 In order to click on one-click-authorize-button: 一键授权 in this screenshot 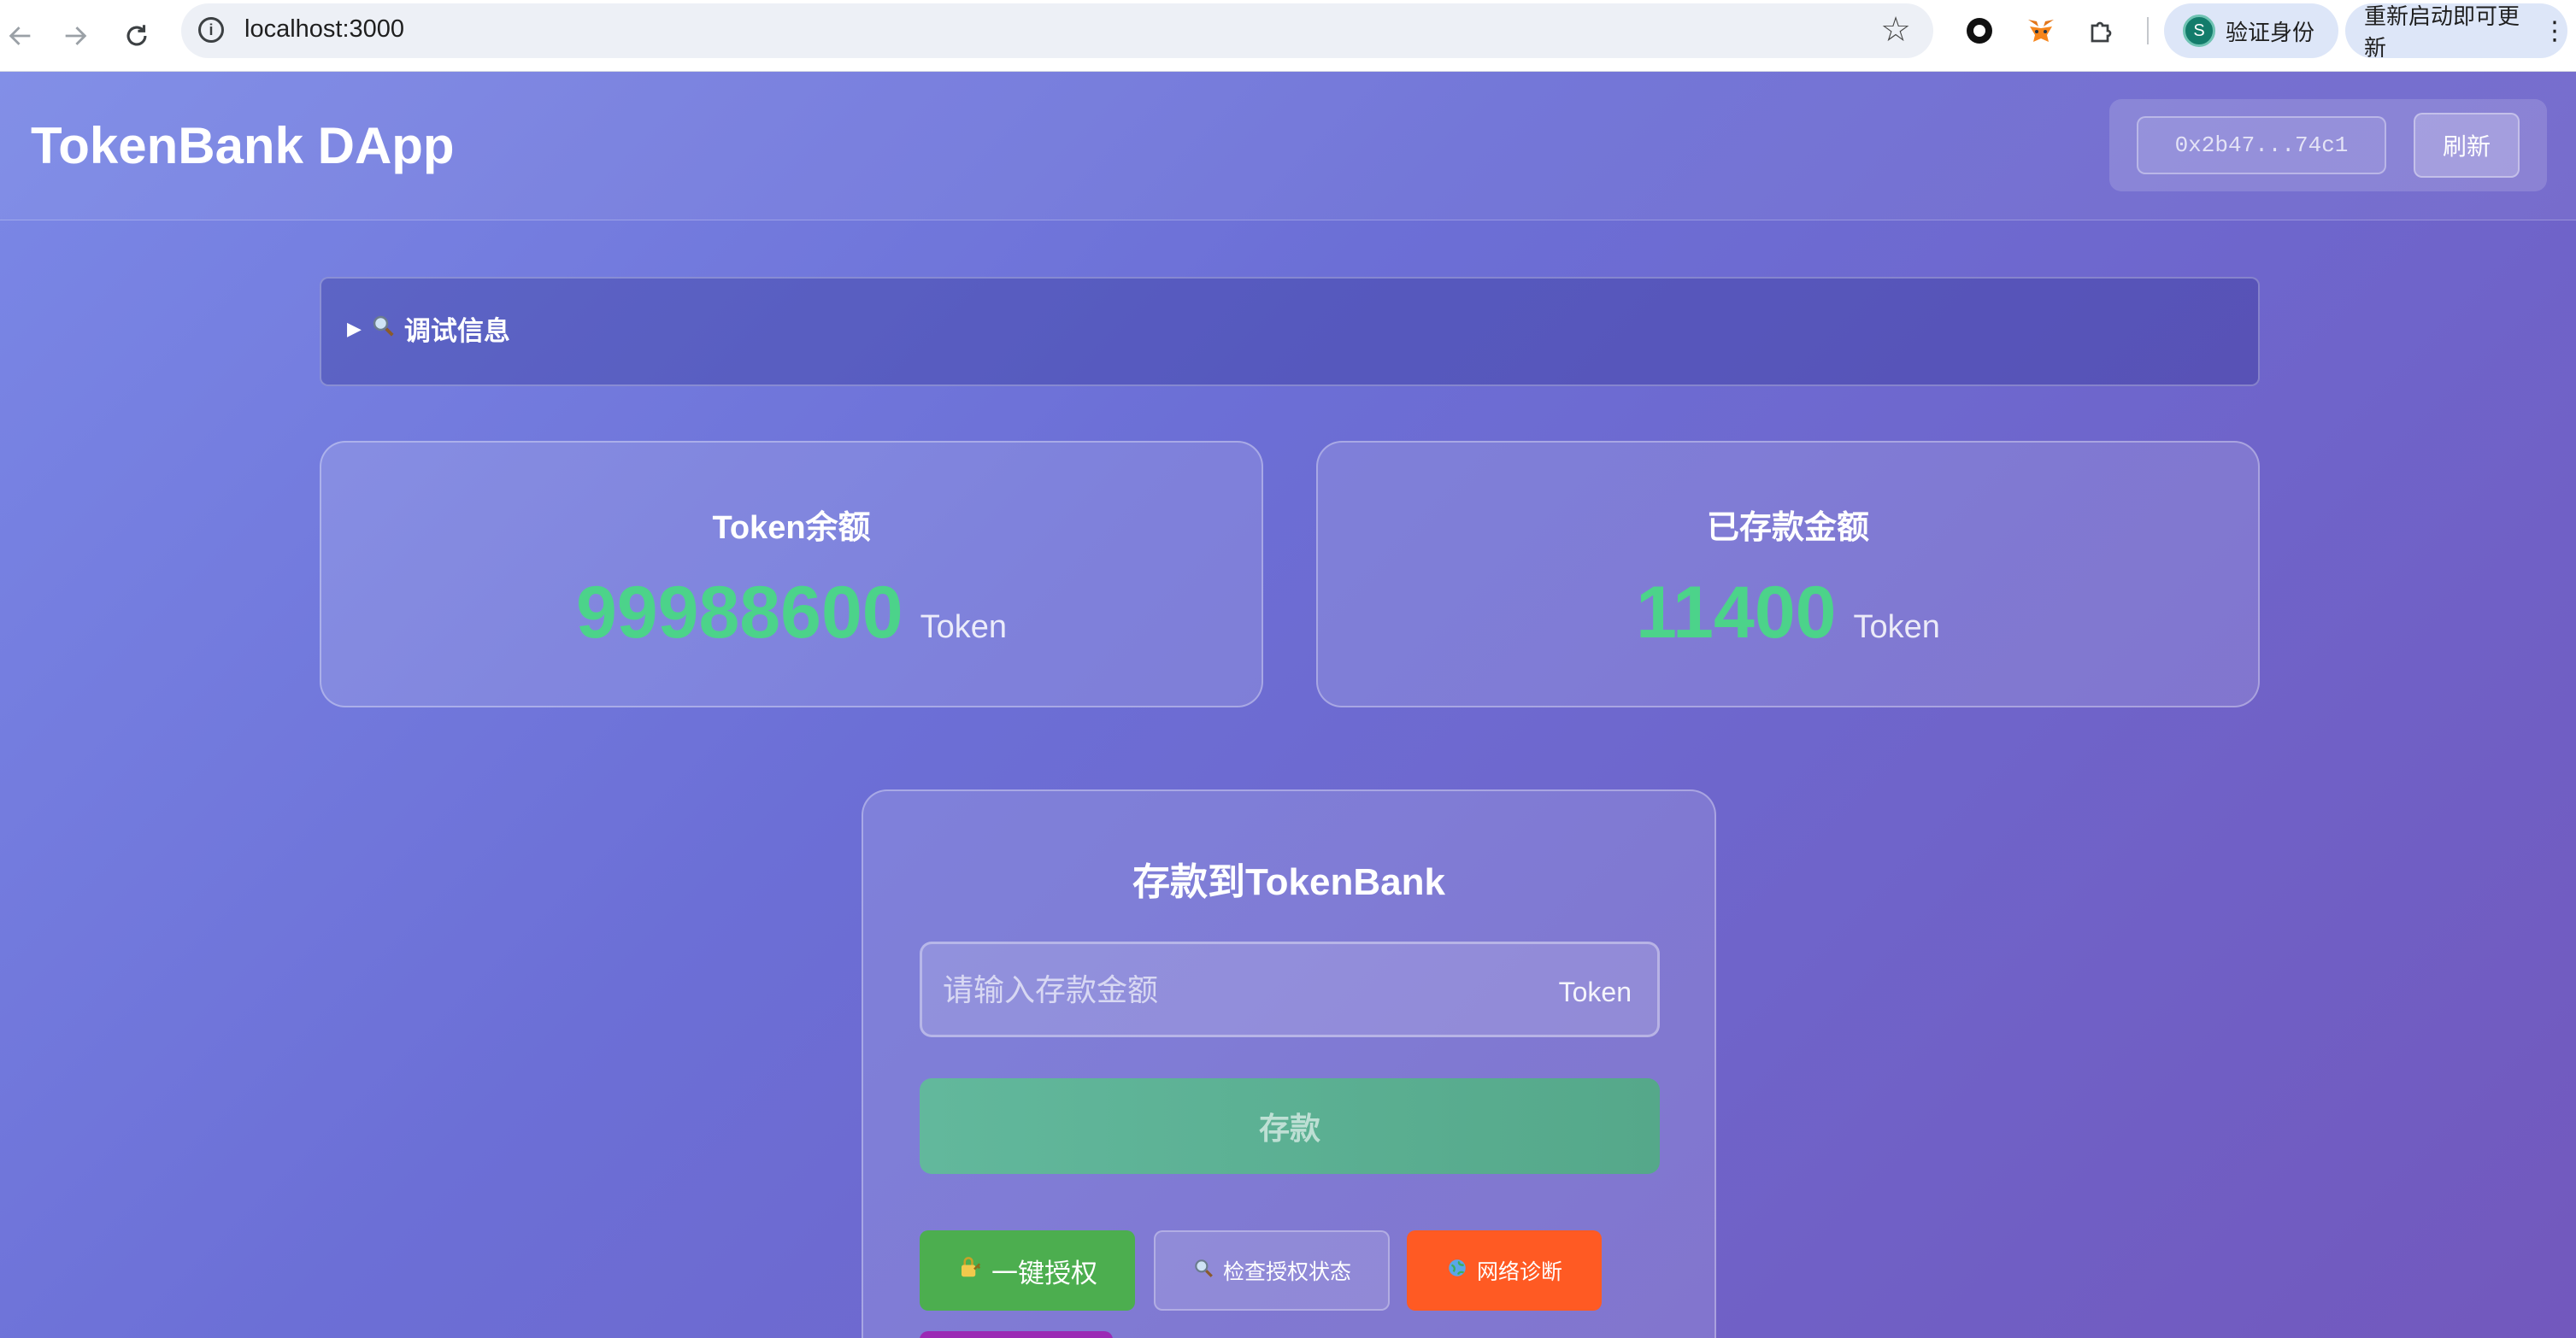, I will do `click(1027, 1270)`.